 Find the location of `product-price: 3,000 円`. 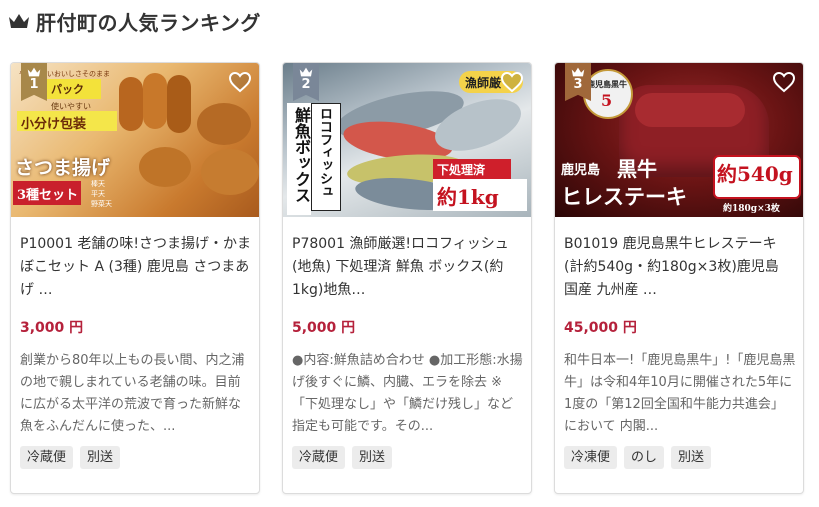

product-price: 3,000 円 is located at coordinates (52, 328).